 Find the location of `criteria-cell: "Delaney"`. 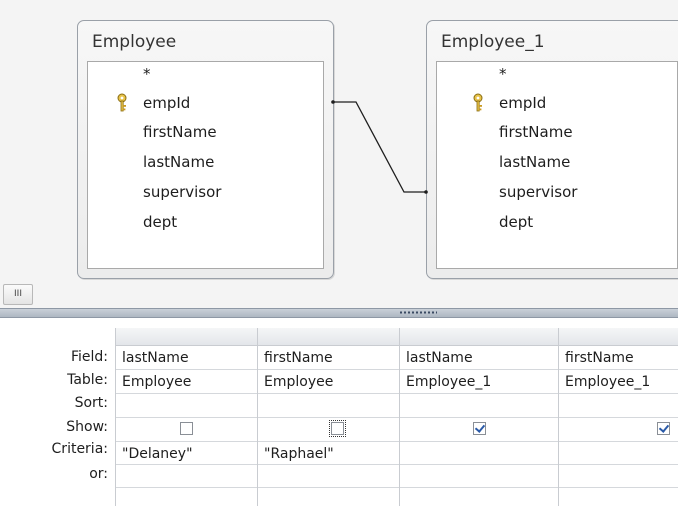

criteria-cell: "Delaney" is located at coordinates (187, 453).